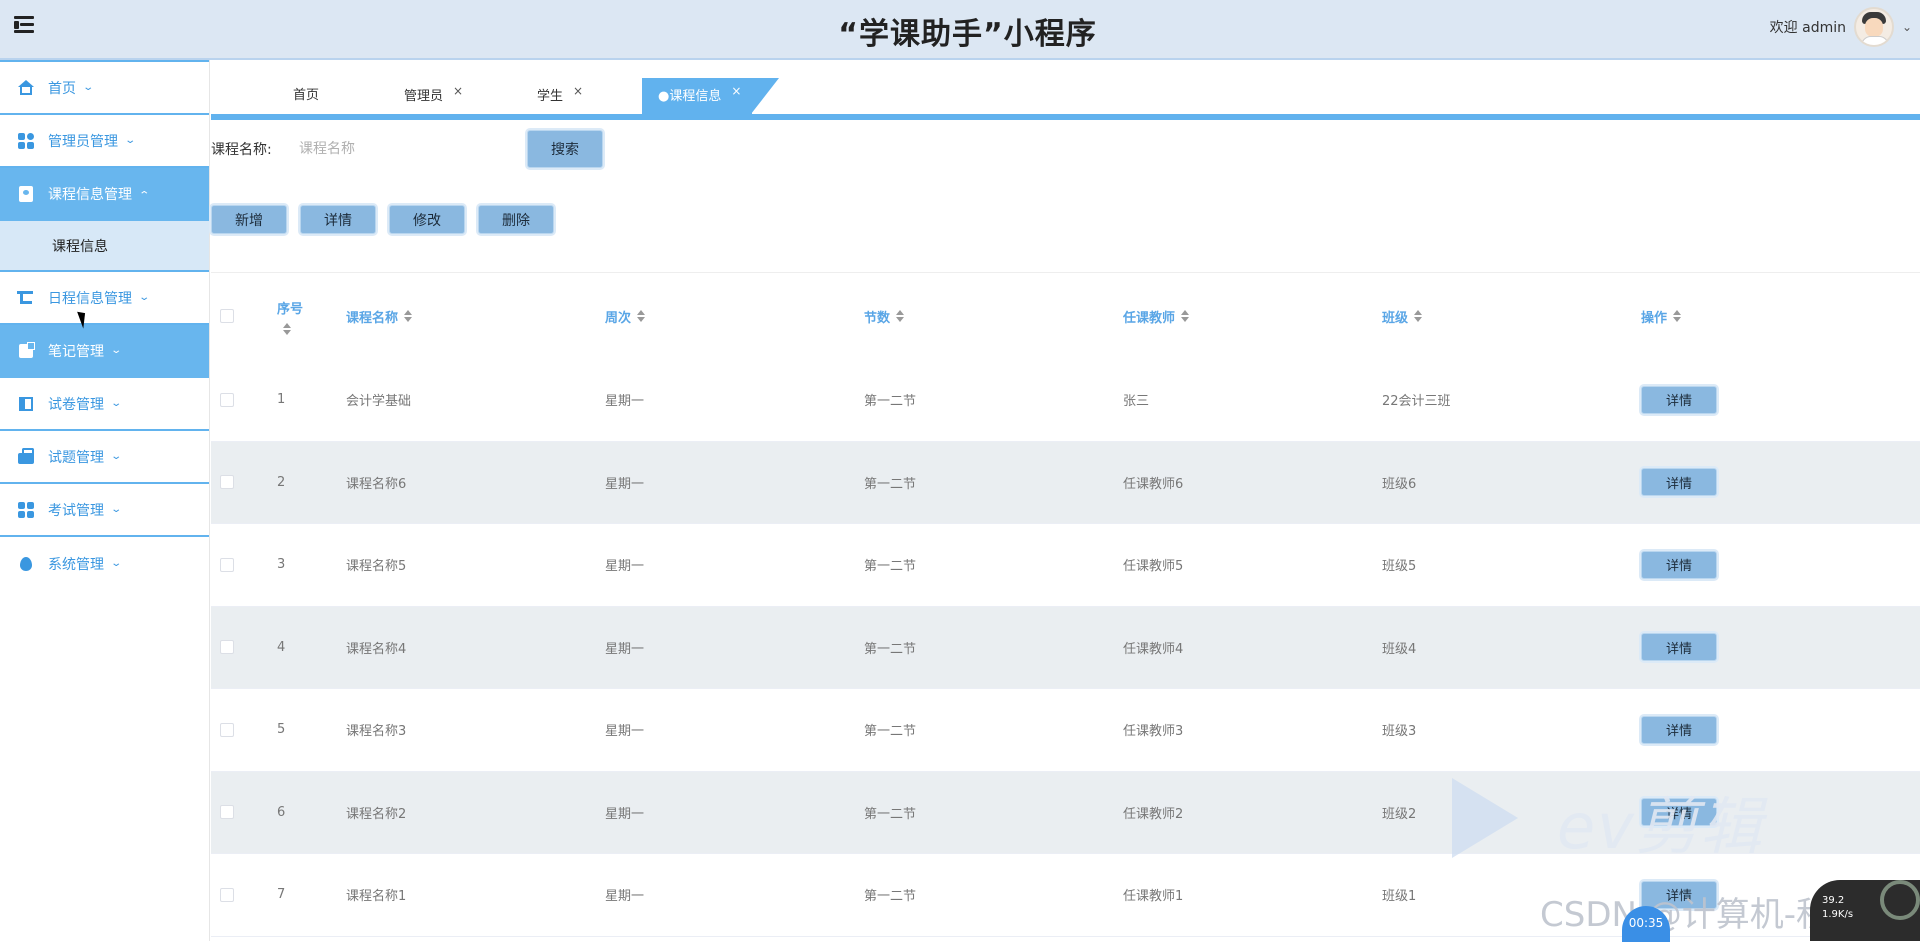 The image size is (1920, 942). I want to click on sidebar-item-label: 笔记管理, so click(76, 351).